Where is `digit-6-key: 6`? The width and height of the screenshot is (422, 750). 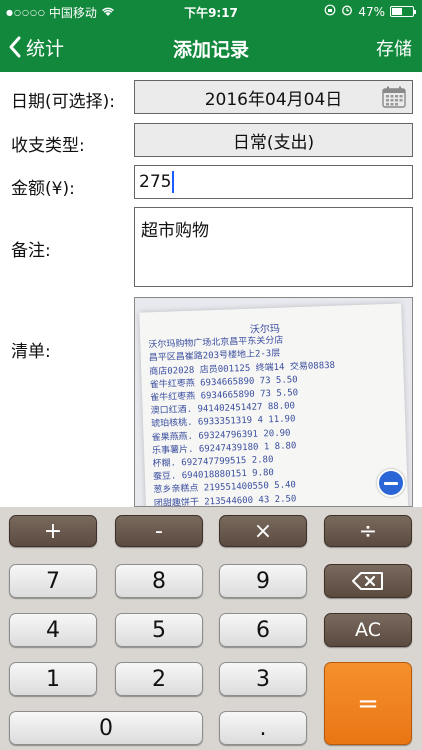 digit-6-key: 6 is located at coordinates (263, 630).